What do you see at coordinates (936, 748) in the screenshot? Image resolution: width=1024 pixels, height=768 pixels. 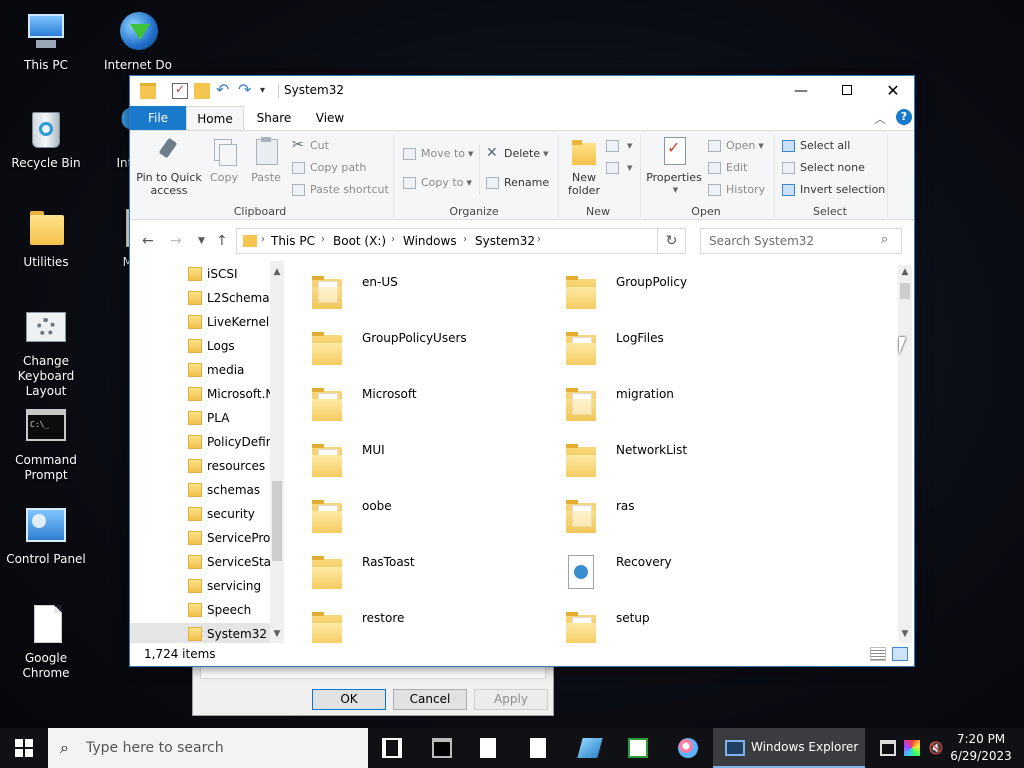 I see `volume-muted-icon: 🔇` at bounding box center [936, 748].